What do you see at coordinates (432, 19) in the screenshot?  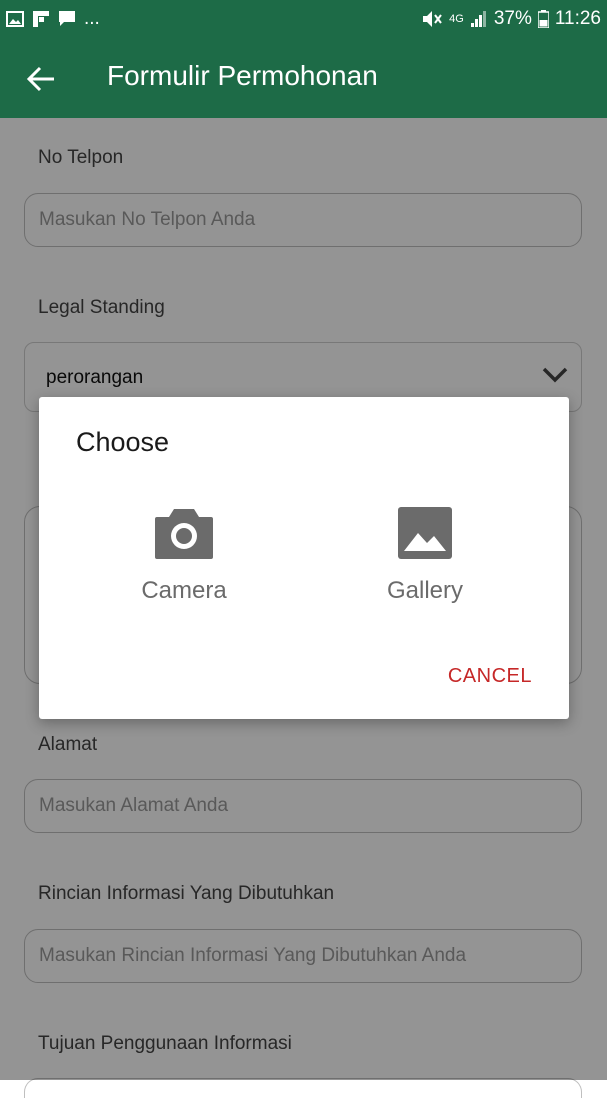 I see `mute-icon` at bounding box center [432, 19].